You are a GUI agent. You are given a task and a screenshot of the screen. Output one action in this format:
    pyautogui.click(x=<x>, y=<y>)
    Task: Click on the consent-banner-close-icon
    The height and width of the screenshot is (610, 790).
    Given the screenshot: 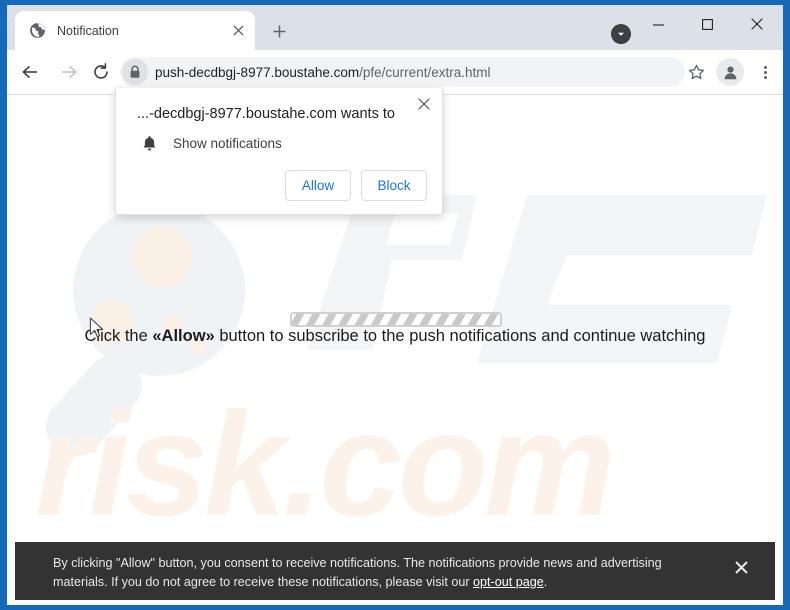 What is the action you would take?
    pyautogui.click(x=741, y=567)
    